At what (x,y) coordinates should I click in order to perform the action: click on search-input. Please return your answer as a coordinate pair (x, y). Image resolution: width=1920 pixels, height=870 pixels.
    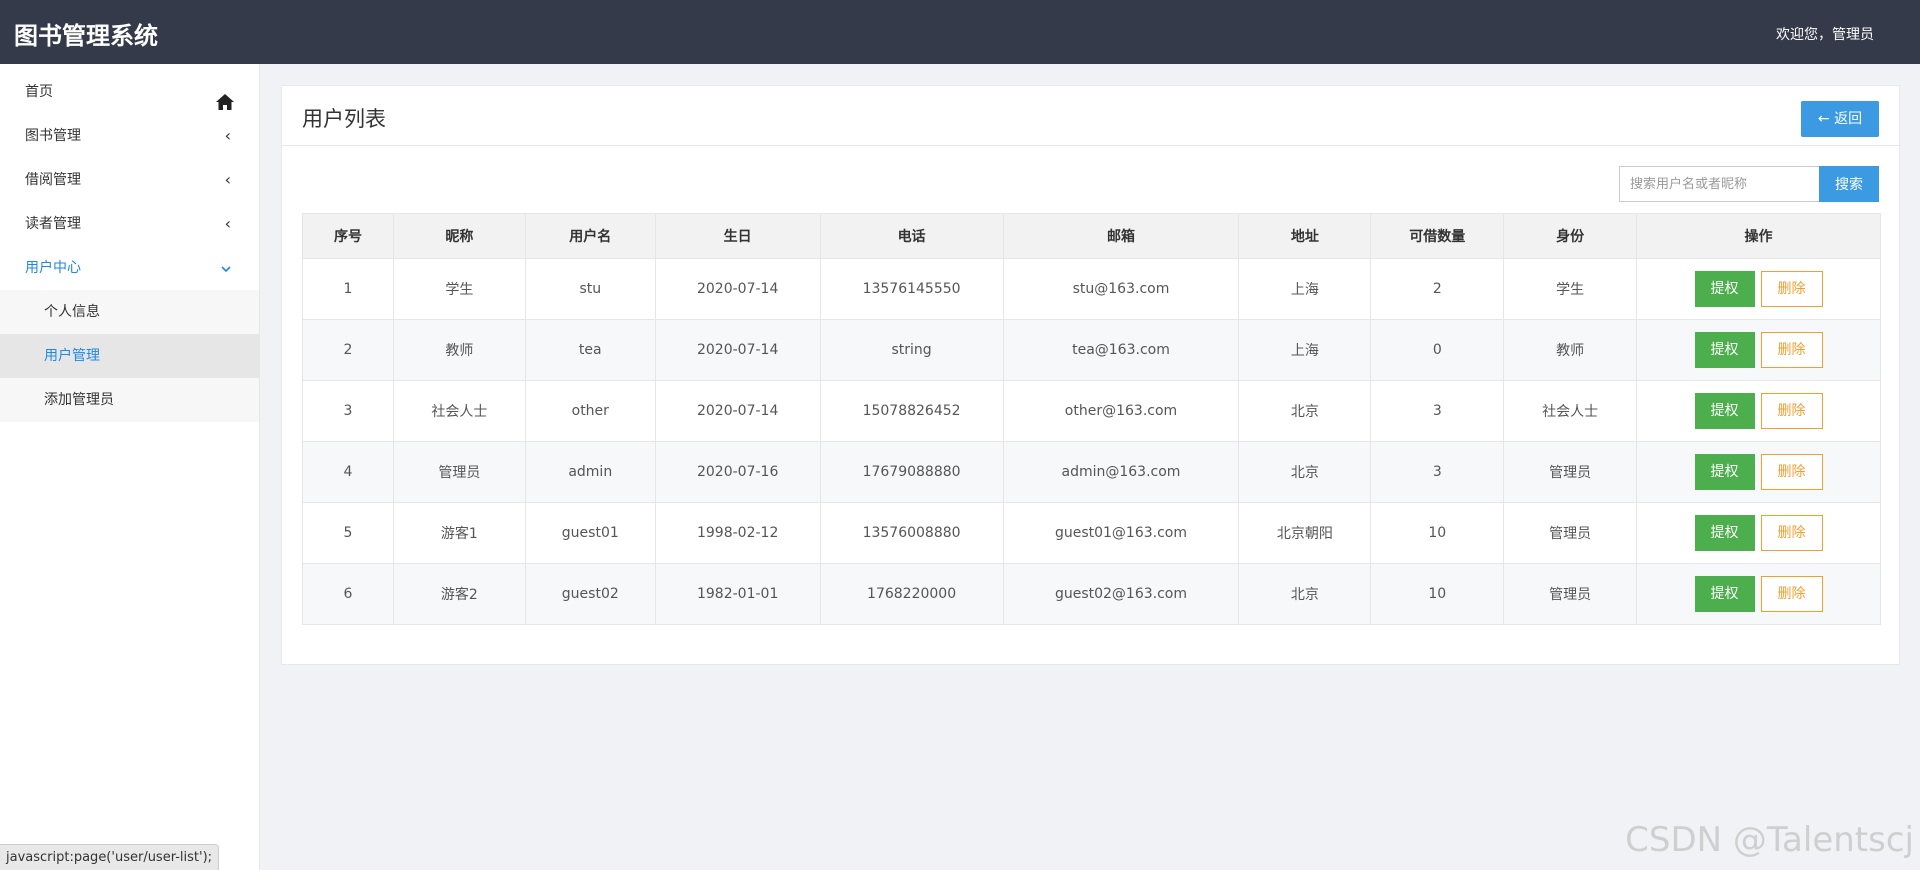
    Looking at the image, I should click on (1719, 184).